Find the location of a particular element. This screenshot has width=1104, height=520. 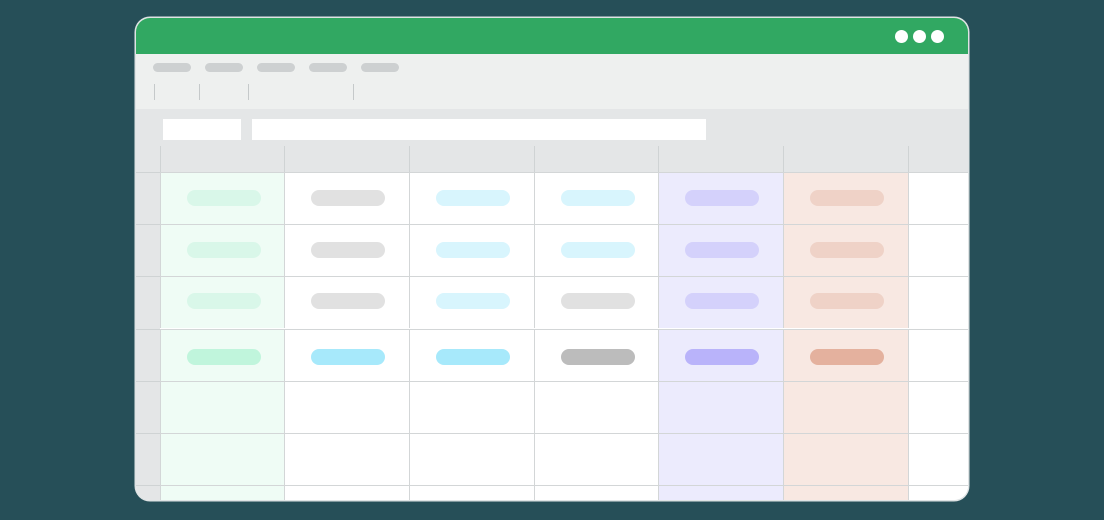

formula-input is located at coordinates (479, 129).